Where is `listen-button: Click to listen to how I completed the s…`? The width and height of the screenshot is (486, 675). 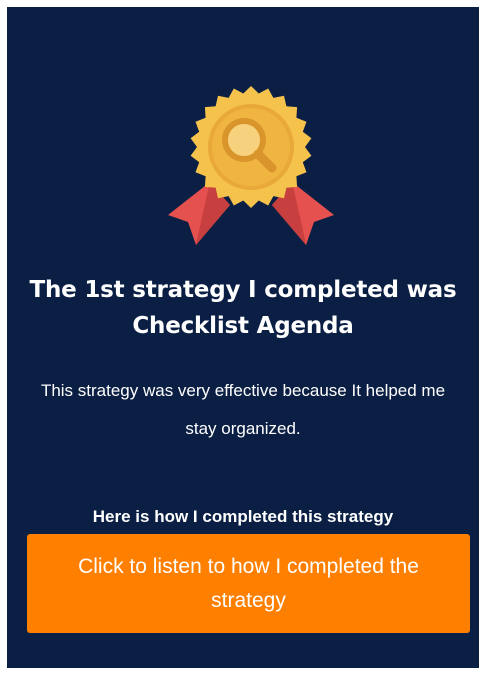
listen-button: Click to listen to how I completed the s… is located at coordinates (248, 583).